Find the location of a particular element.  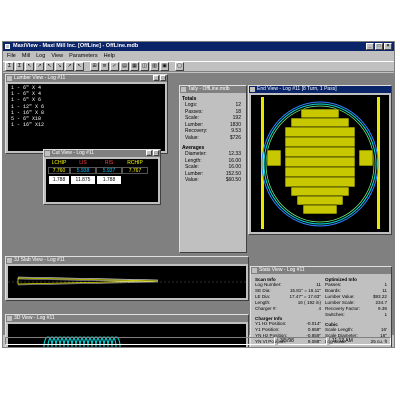

sum-icon: Σ is located at coordinates (9, 66).